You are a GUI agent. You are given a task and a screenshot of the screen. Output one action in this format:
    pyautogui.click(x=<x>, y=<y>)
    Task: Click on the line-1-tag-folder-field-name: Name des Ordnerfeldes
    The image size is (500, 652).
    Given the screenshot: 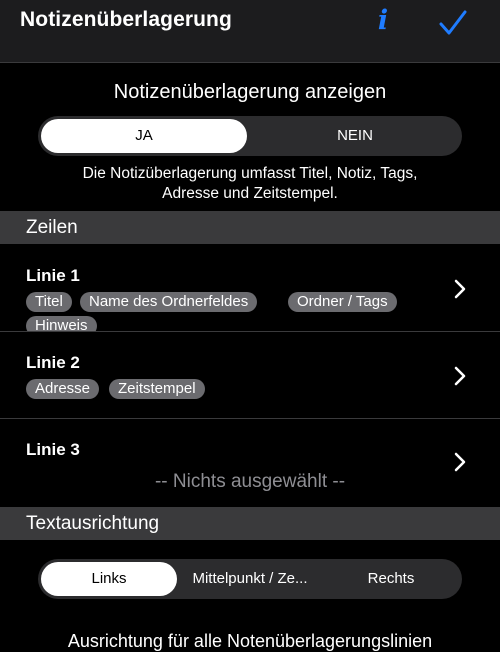 What is the action you would take?
    pyautogui.click(x=169, y=302)
    